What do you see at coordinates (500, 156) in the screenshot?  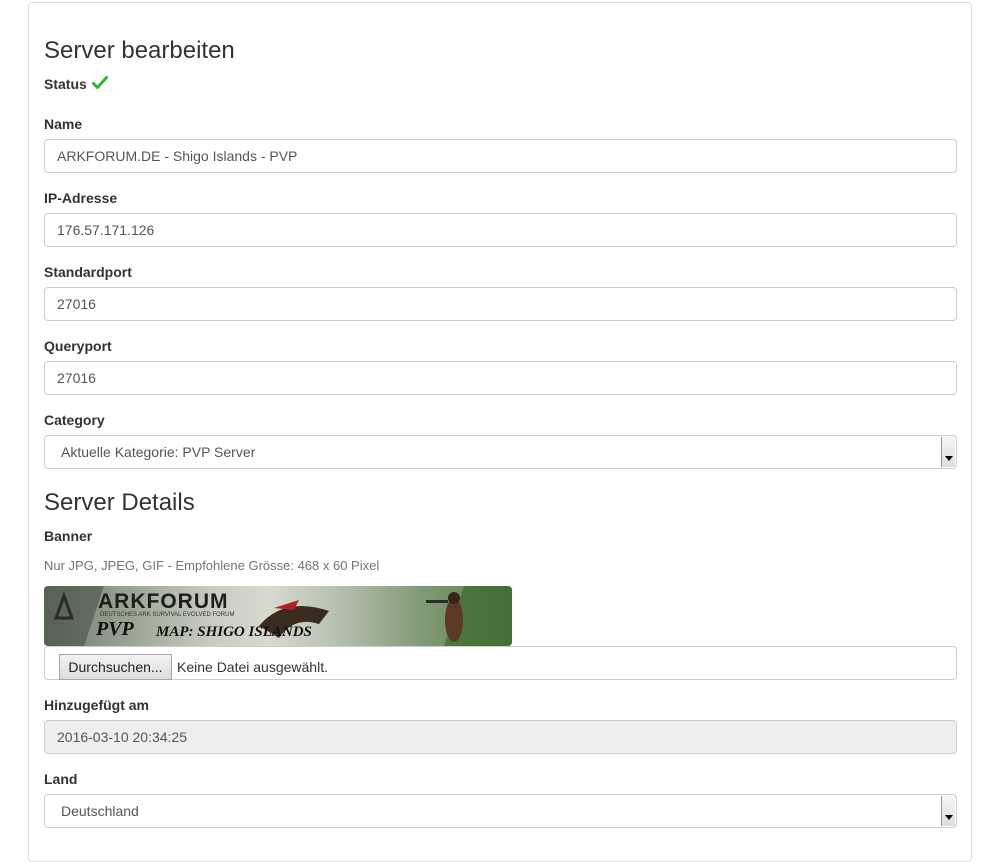 I see `name-input: ARKFORUM.DE - Shigo Islands - PVP` at bounding box center [500, 156].